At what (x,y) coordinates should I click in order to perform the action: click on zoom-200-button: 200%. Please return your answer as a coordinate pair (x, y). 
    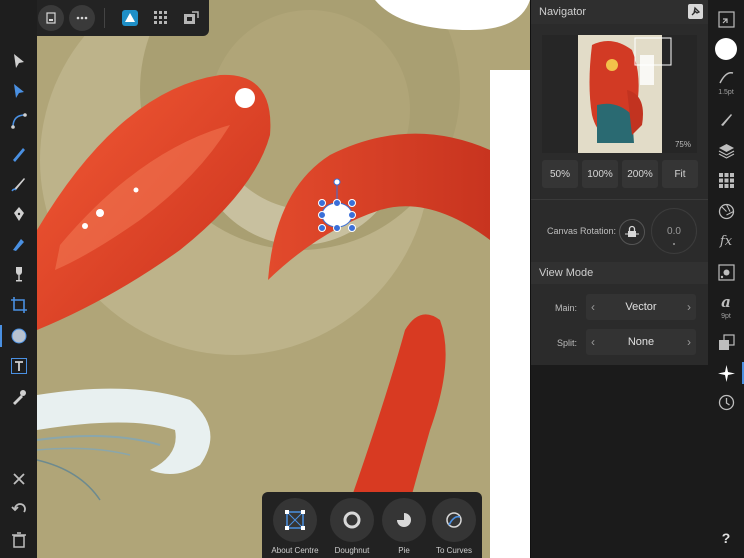
    Looking at the image, I should click on (640, 174).